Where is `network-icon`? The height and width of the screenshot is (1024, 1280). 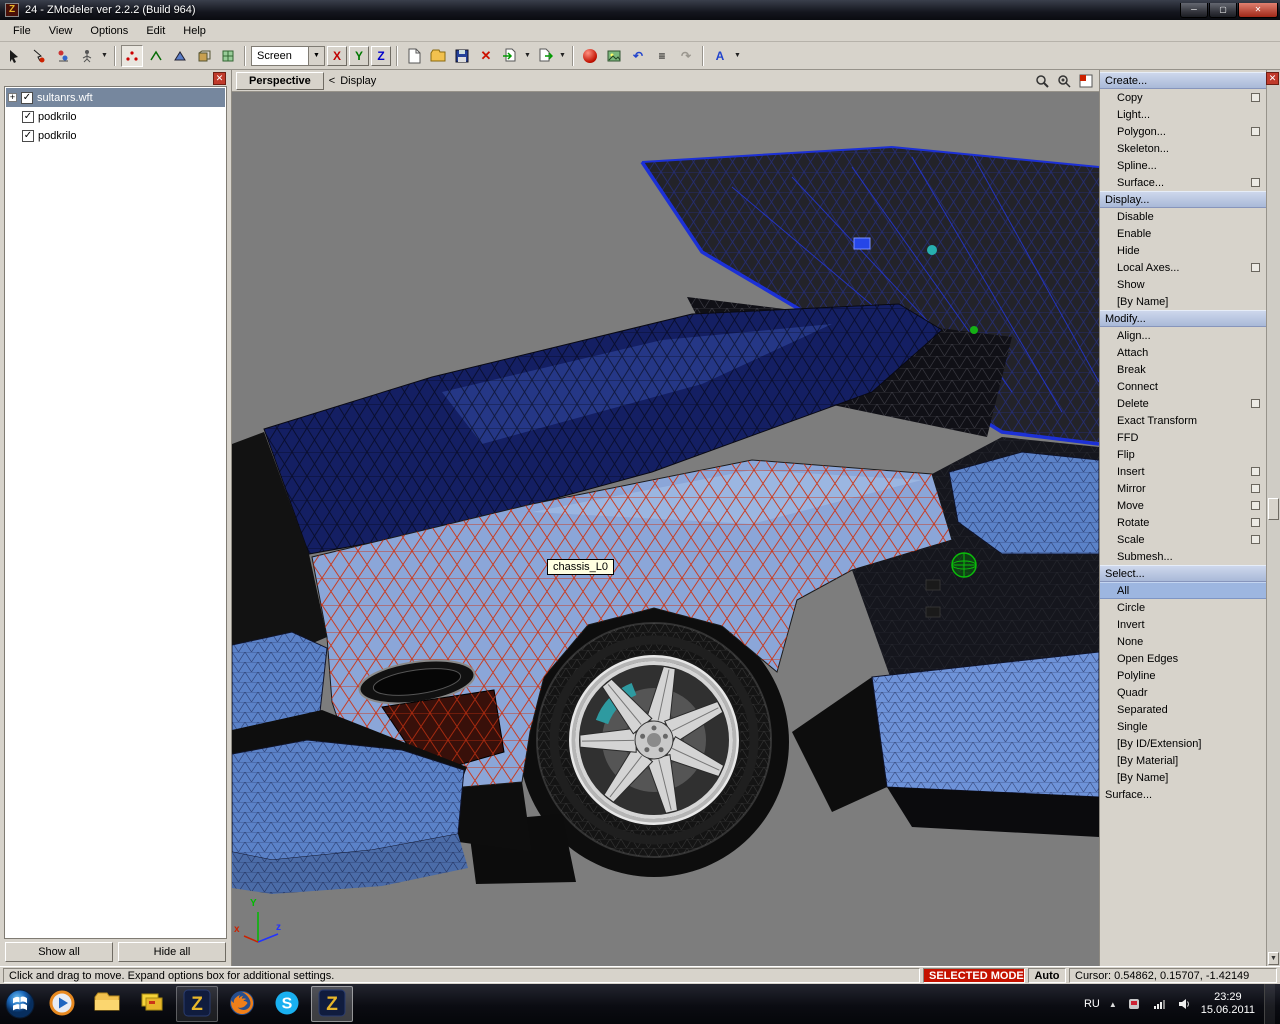 network-icon is located at coordinates (1159, 1004).